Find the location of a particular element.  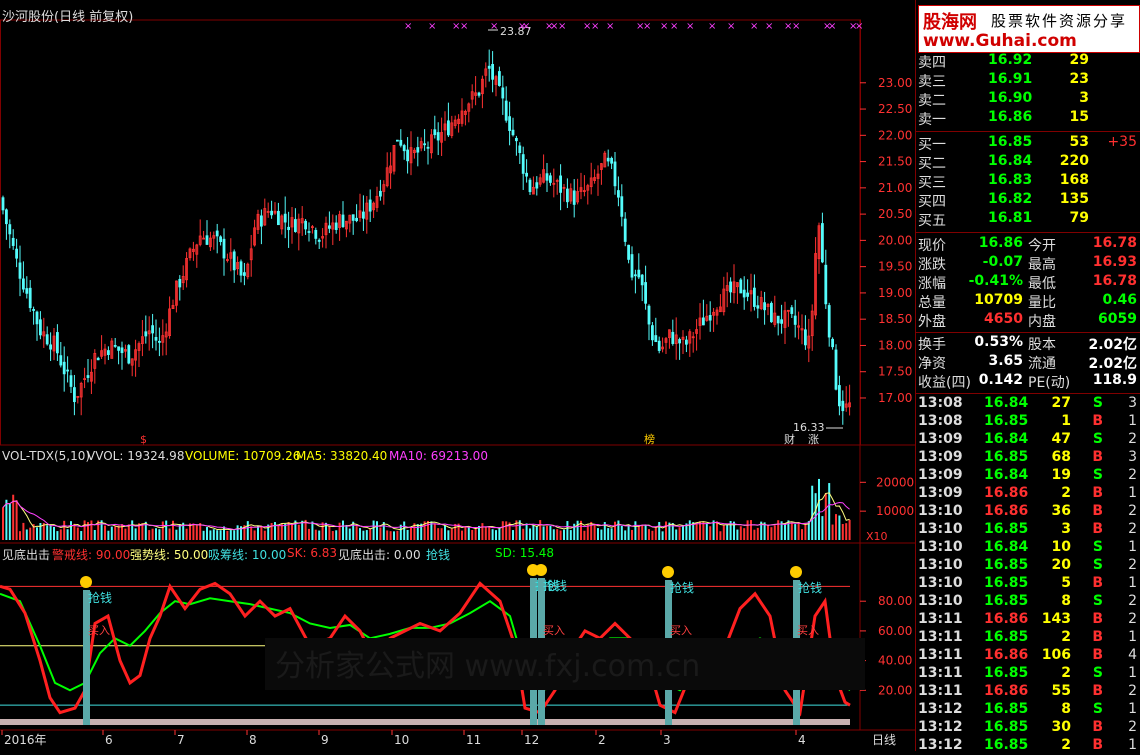

date-label: 8 is located at coordinates (253, 740).